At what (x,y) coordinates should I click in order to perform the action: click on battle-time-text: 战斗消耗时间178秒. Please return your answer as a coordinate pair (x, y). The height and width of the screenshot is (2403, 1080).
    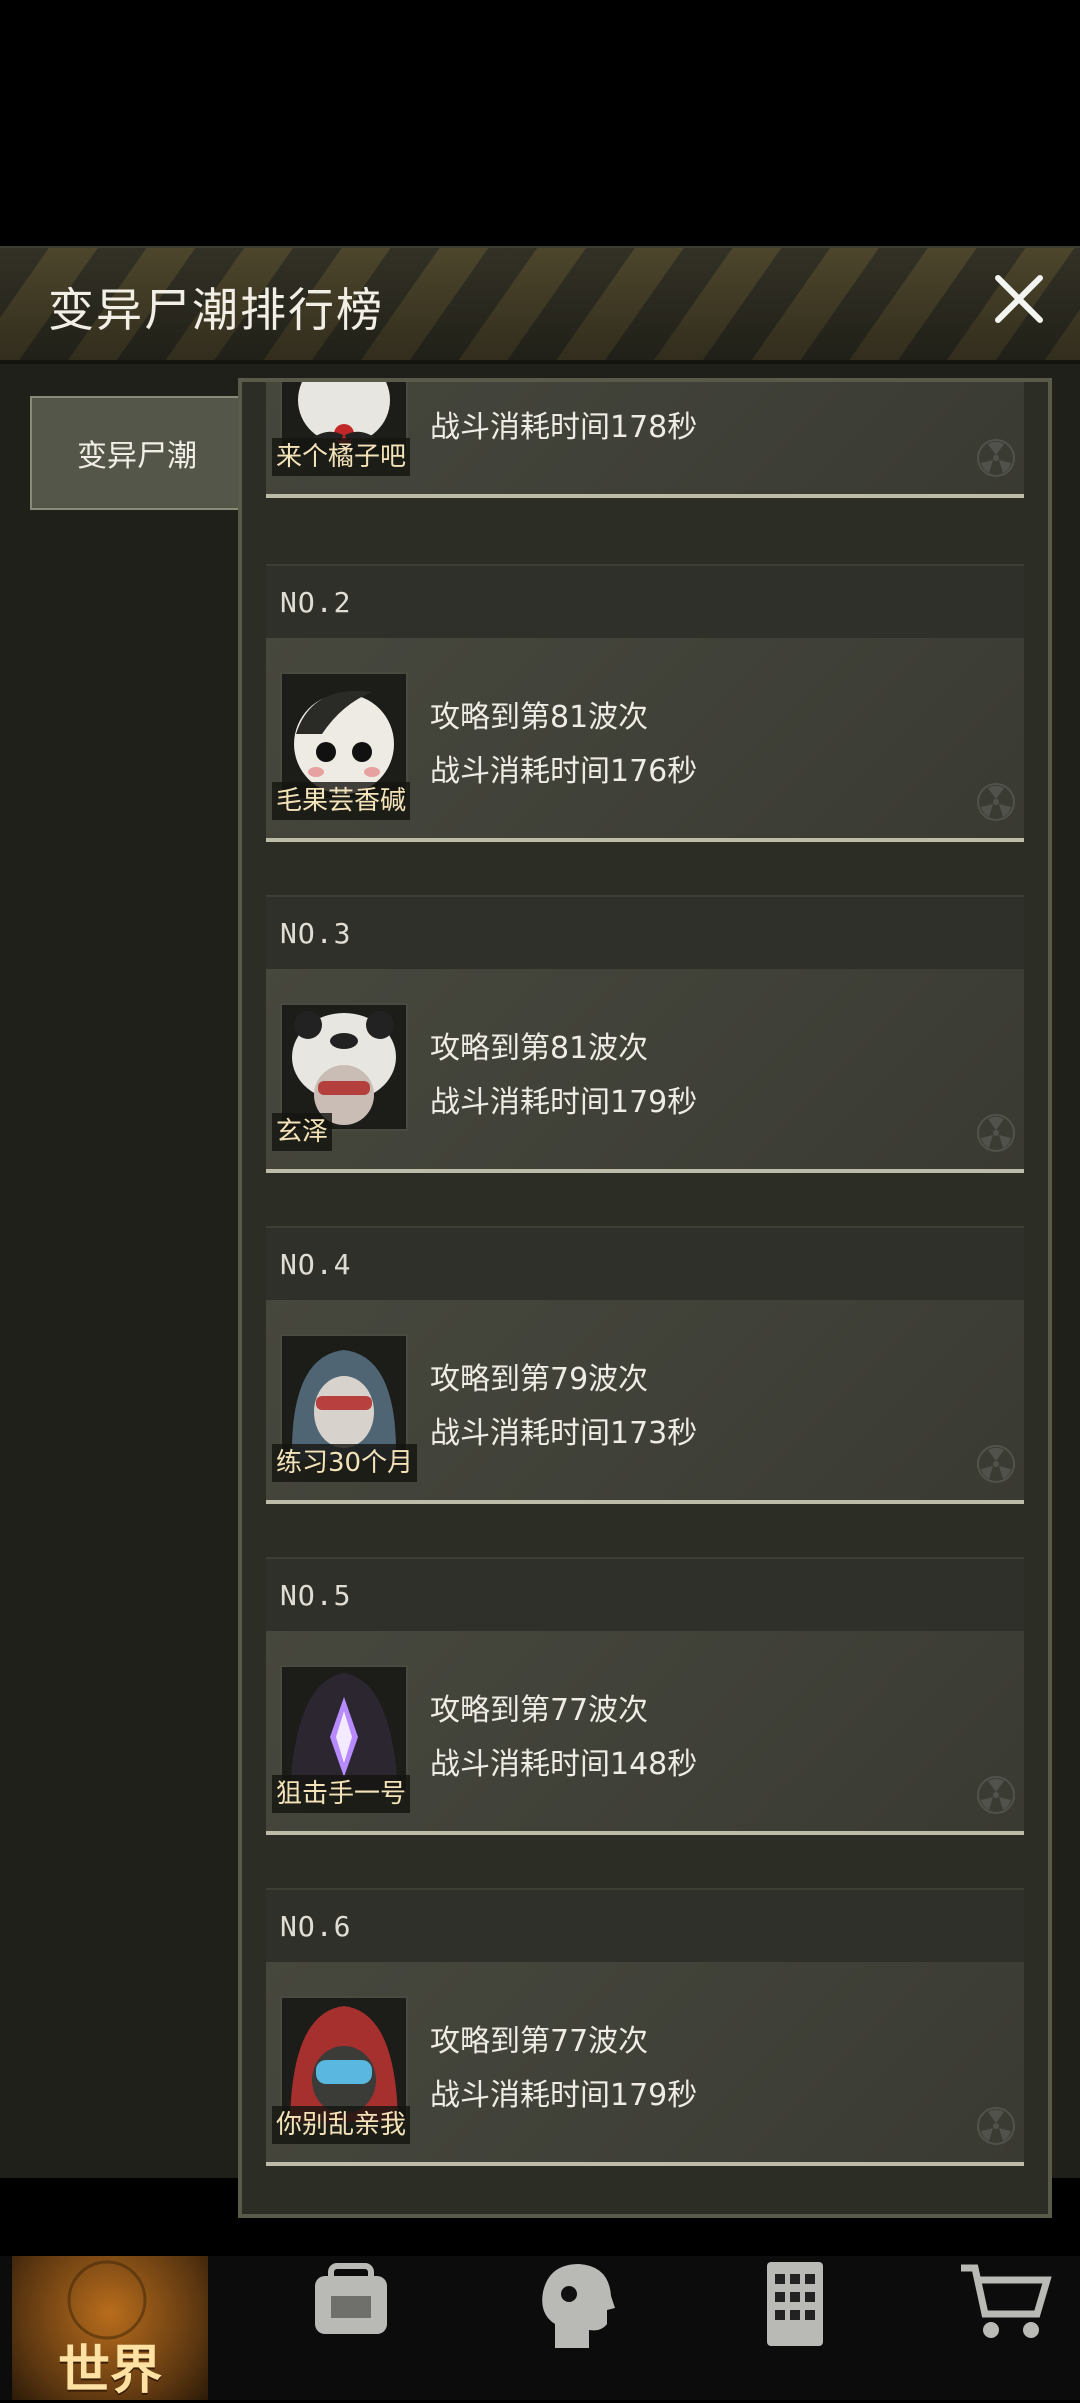
    Looking at the image, I should click on (564, 427).